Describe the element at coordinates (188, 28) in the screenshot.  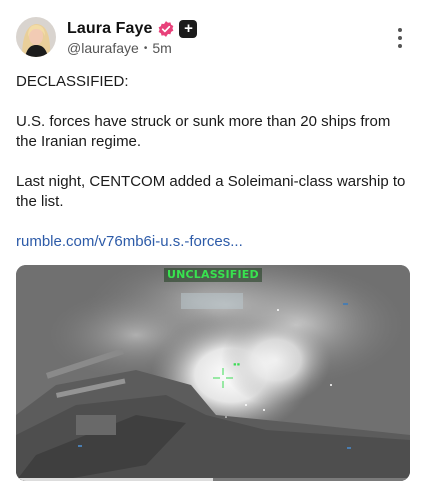
I see `plus-badge-icon: +` at that location.